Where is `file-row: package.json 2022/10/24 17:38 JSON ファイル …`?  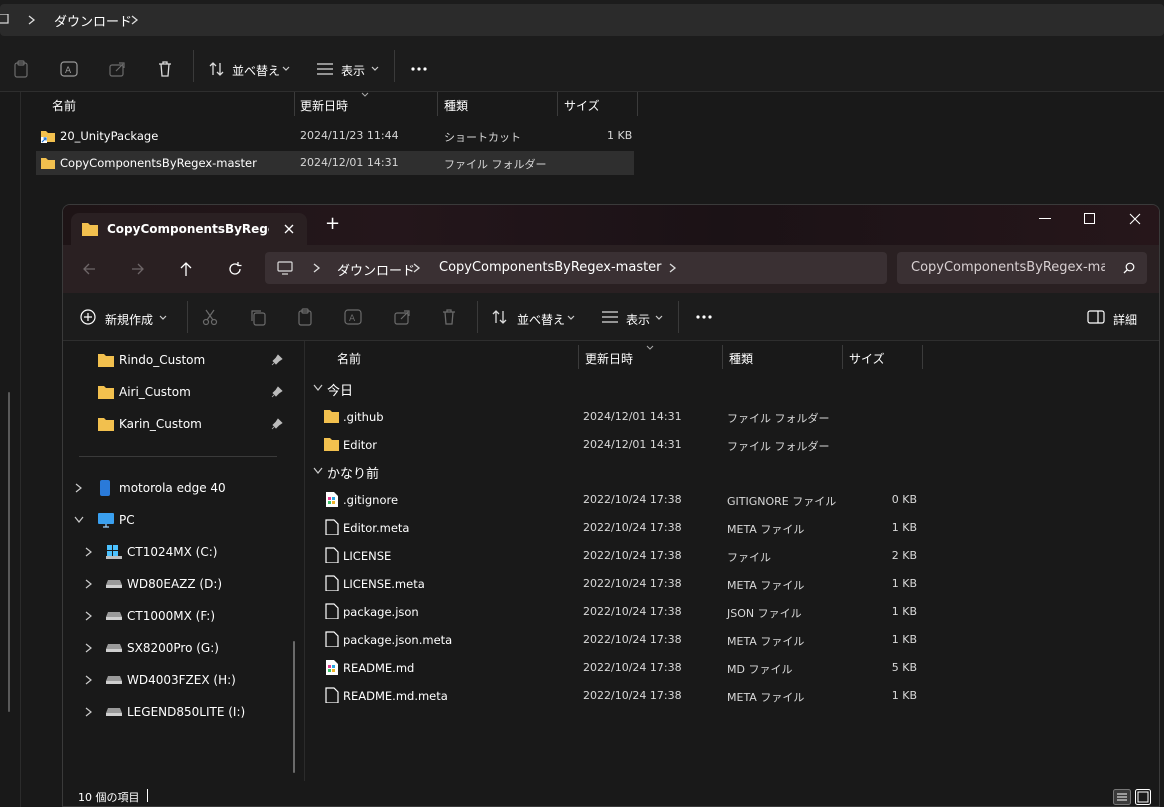
file-row: package.json 2022/10/24 17:38 JSON ファイル … is located at coordinates (729, 612).